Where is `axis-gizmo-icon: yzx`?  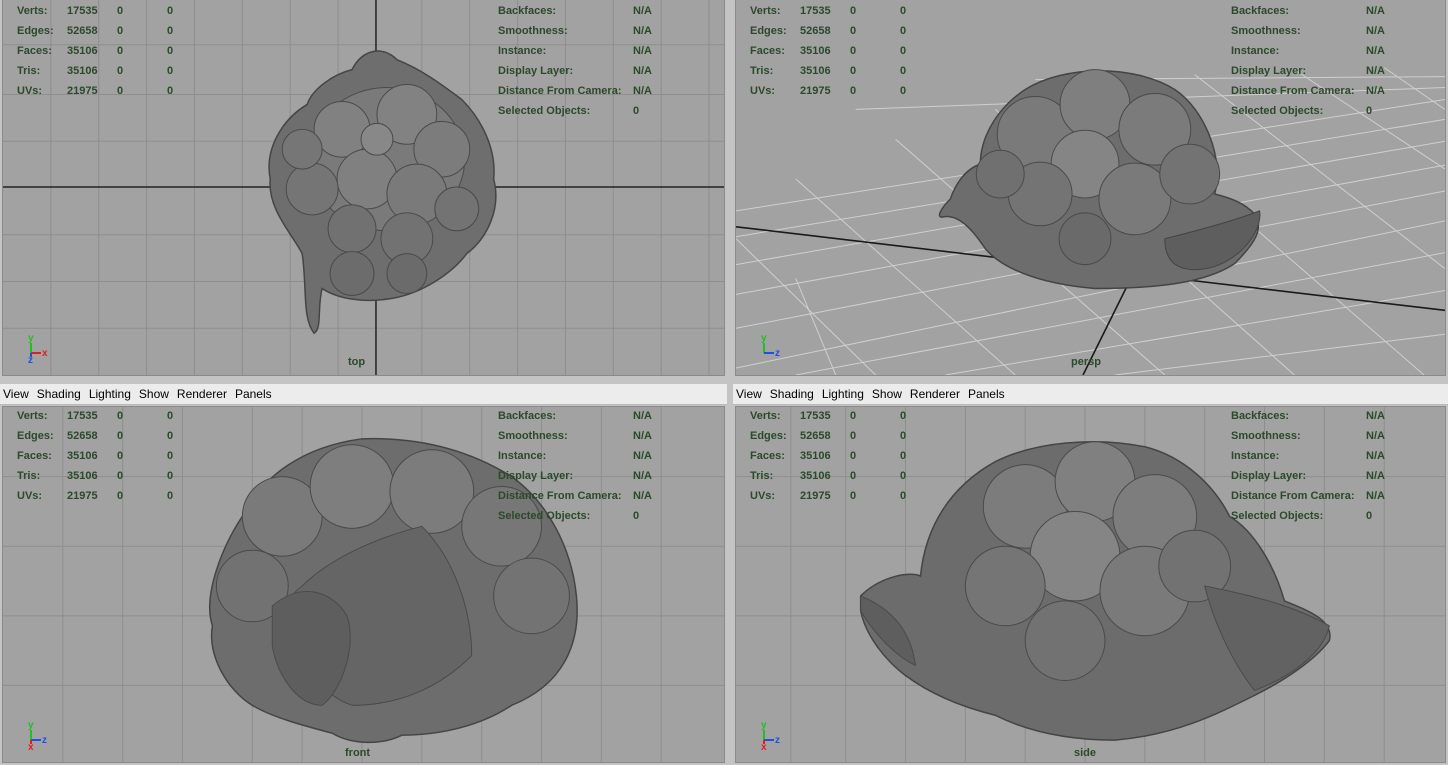 axis-gizmo-icon: yzx is located at coordinates (37, 736).